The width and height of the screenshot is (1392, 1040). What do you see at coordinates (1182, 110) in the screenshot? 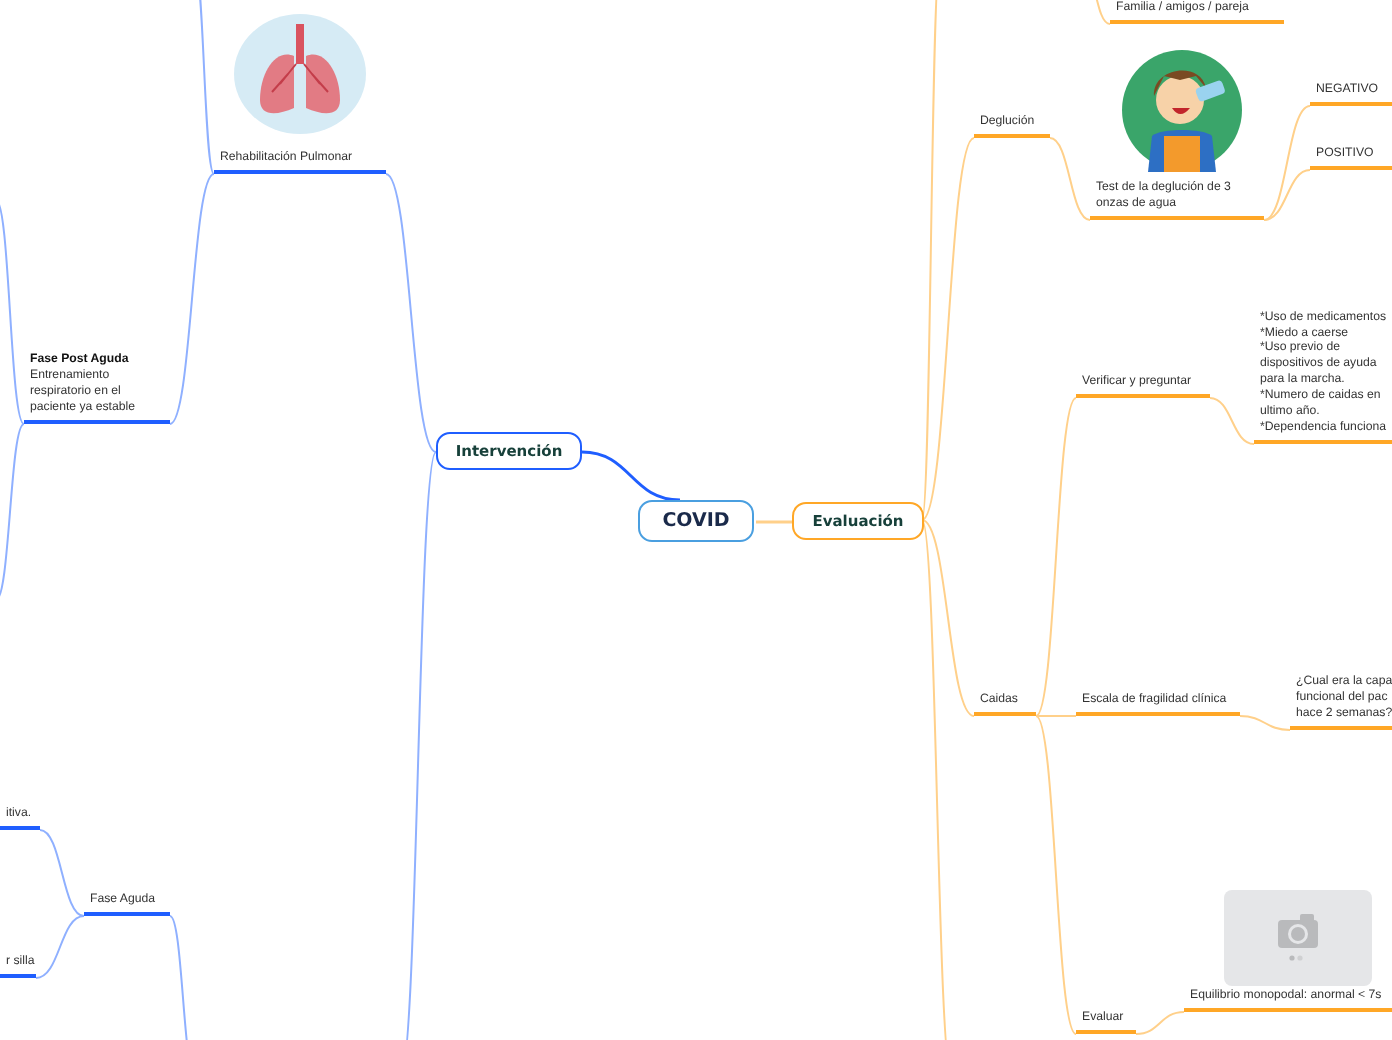
I see `boy-drinking-drawing` at bounding box center [1182, 110].